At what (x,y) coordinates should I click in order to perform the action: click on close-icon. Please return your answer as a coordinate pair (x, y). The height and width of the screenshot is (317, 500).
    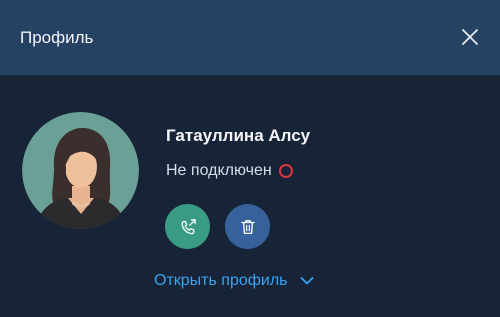
    Looking at the image, I should click on (470, 37).